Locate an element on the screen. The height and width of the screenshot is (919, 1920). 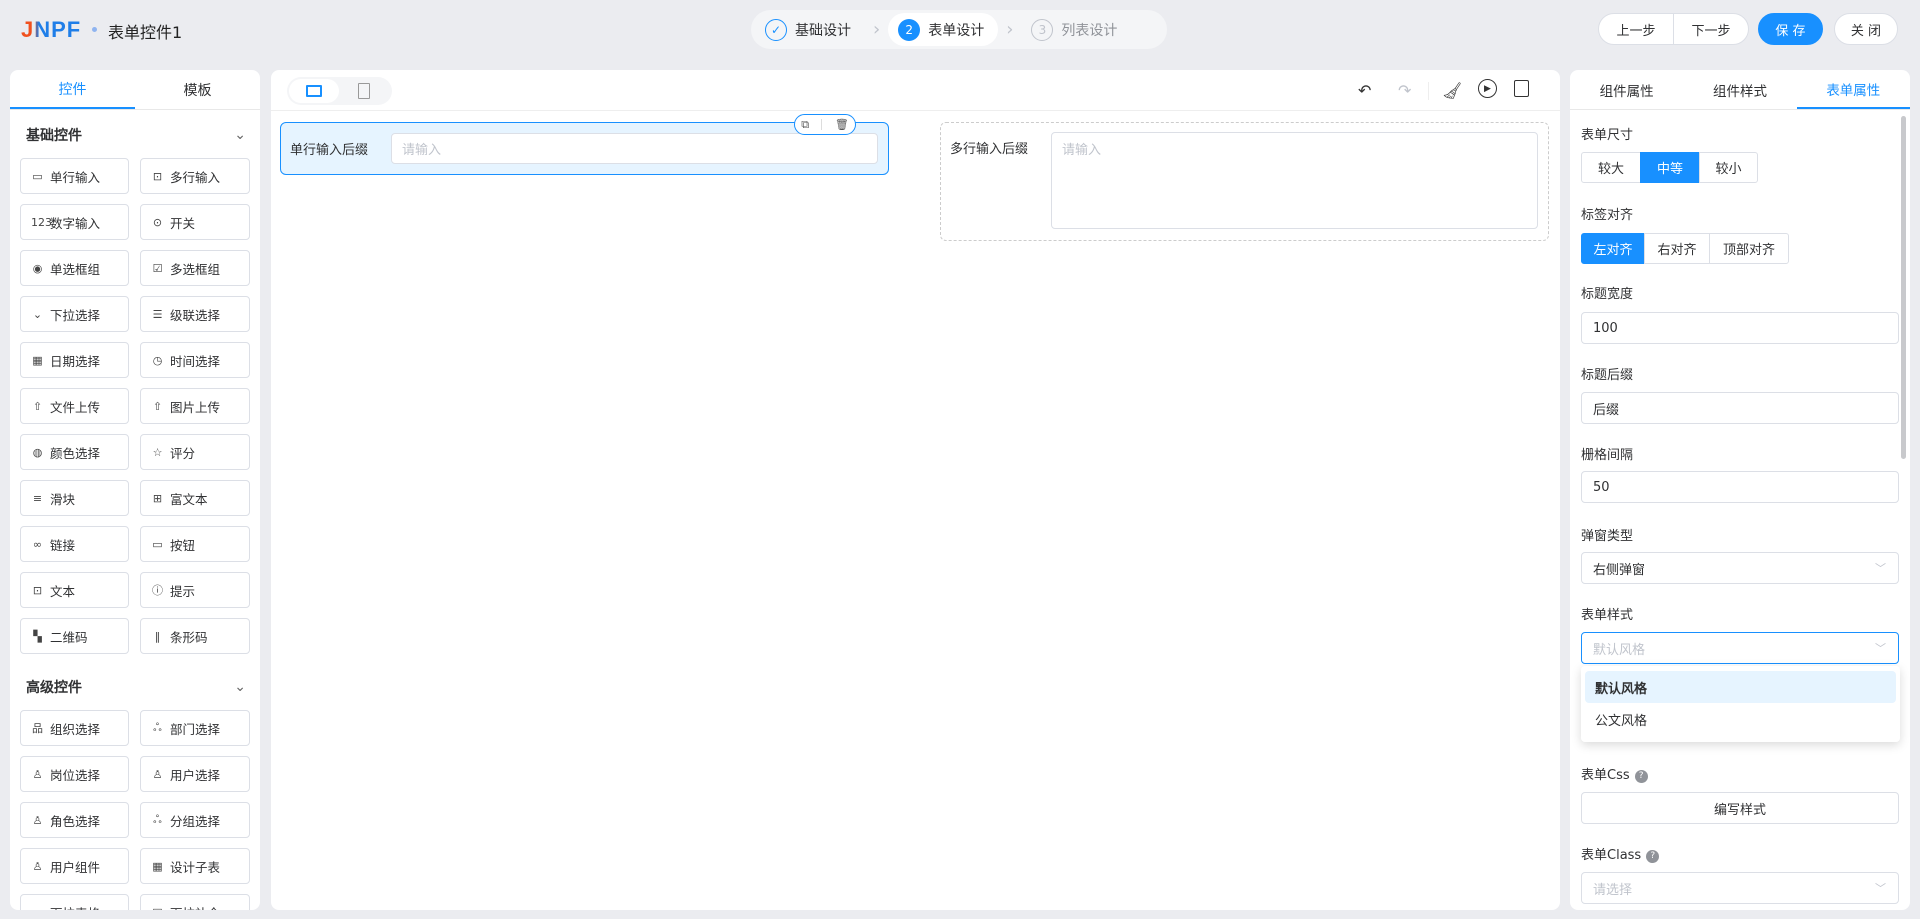
mobile-view-button is located at coordinates (364, 91).